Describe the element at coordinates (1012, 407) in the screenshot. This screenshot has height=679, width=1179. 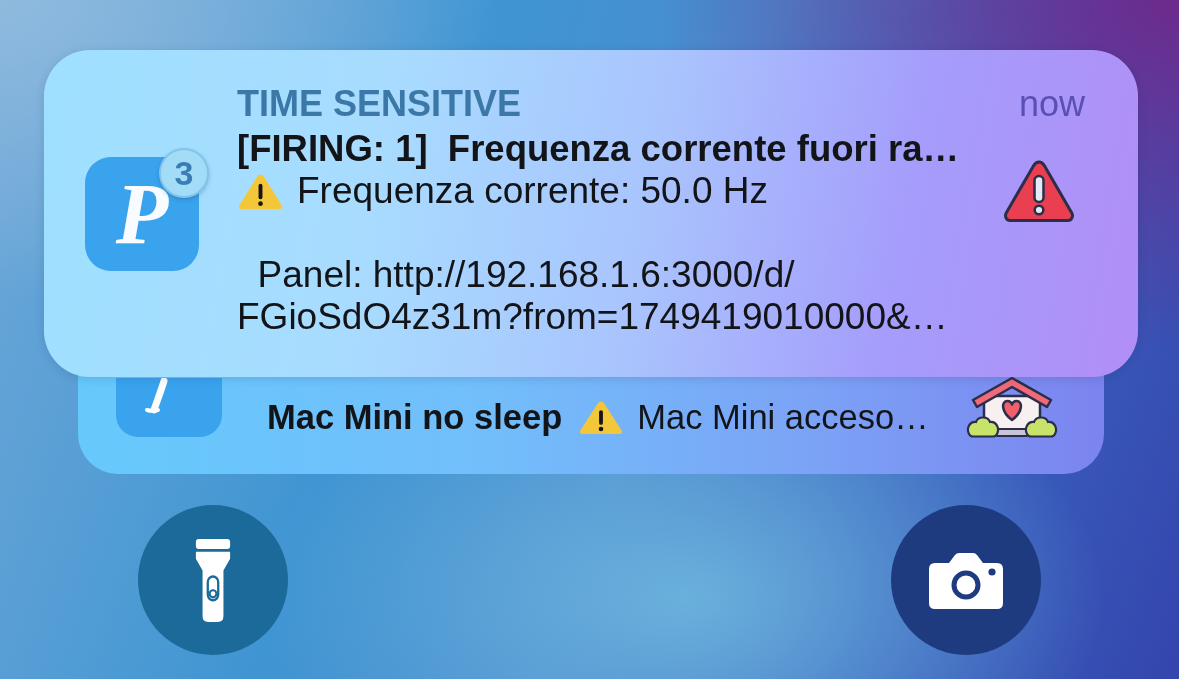
I see `house-heart-icon` at that location.